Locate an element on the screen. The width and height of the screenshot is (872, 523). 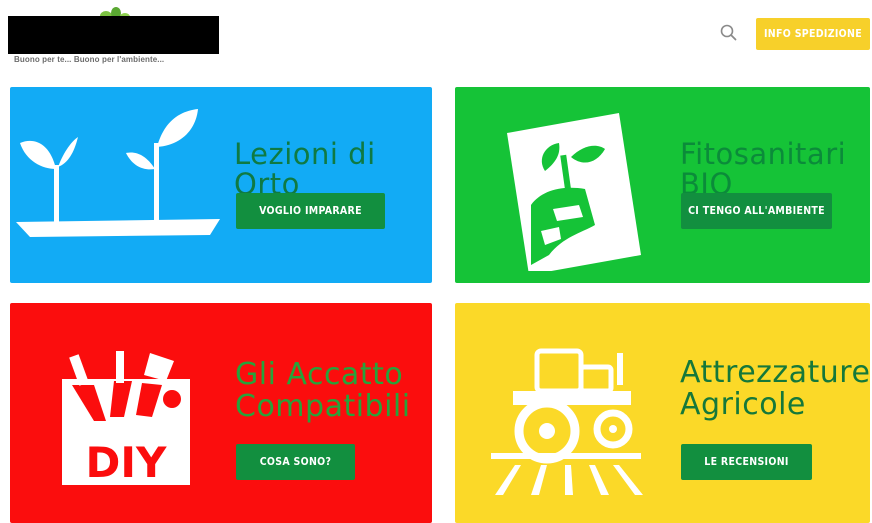
diy-tools-icon: DIY is located at coordinates (126, 418).